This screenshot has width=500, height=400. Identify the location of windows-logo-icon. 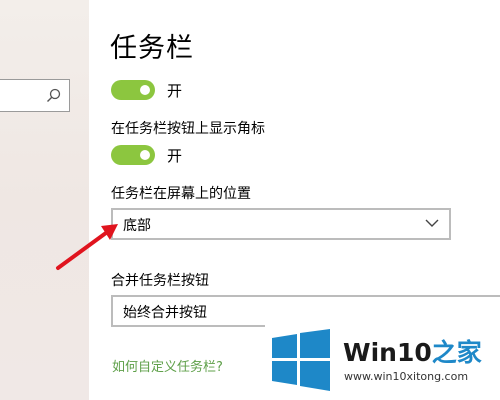
(301, 360).